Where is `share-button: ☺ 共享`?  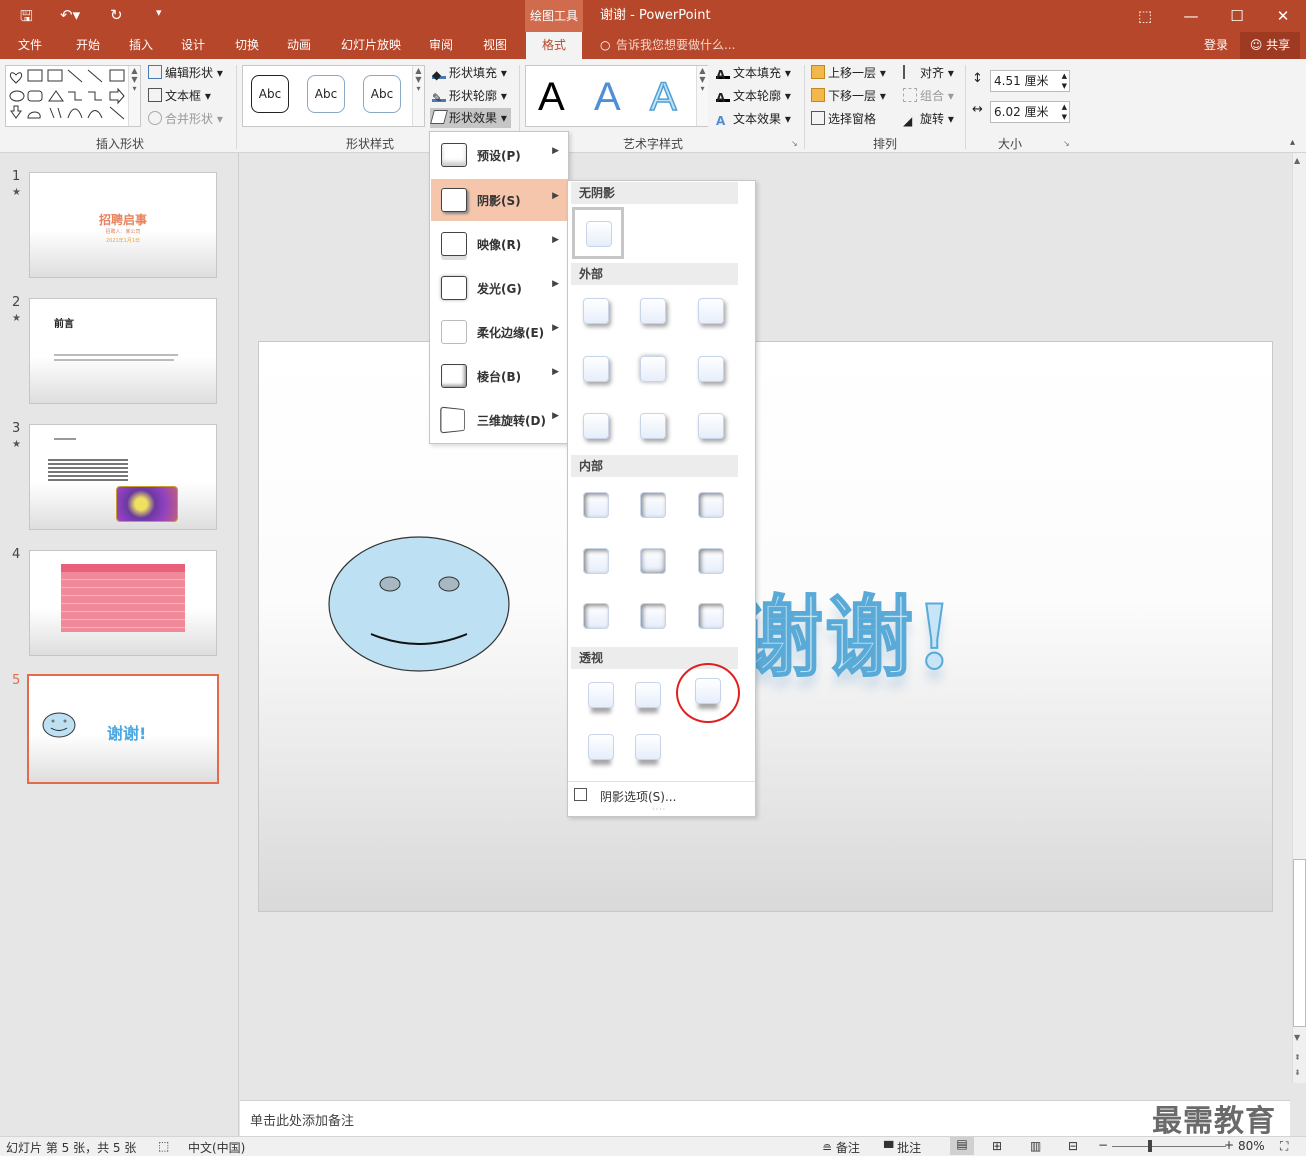
share-button: ☺ 共享 is located at coordinates (1270, 45).